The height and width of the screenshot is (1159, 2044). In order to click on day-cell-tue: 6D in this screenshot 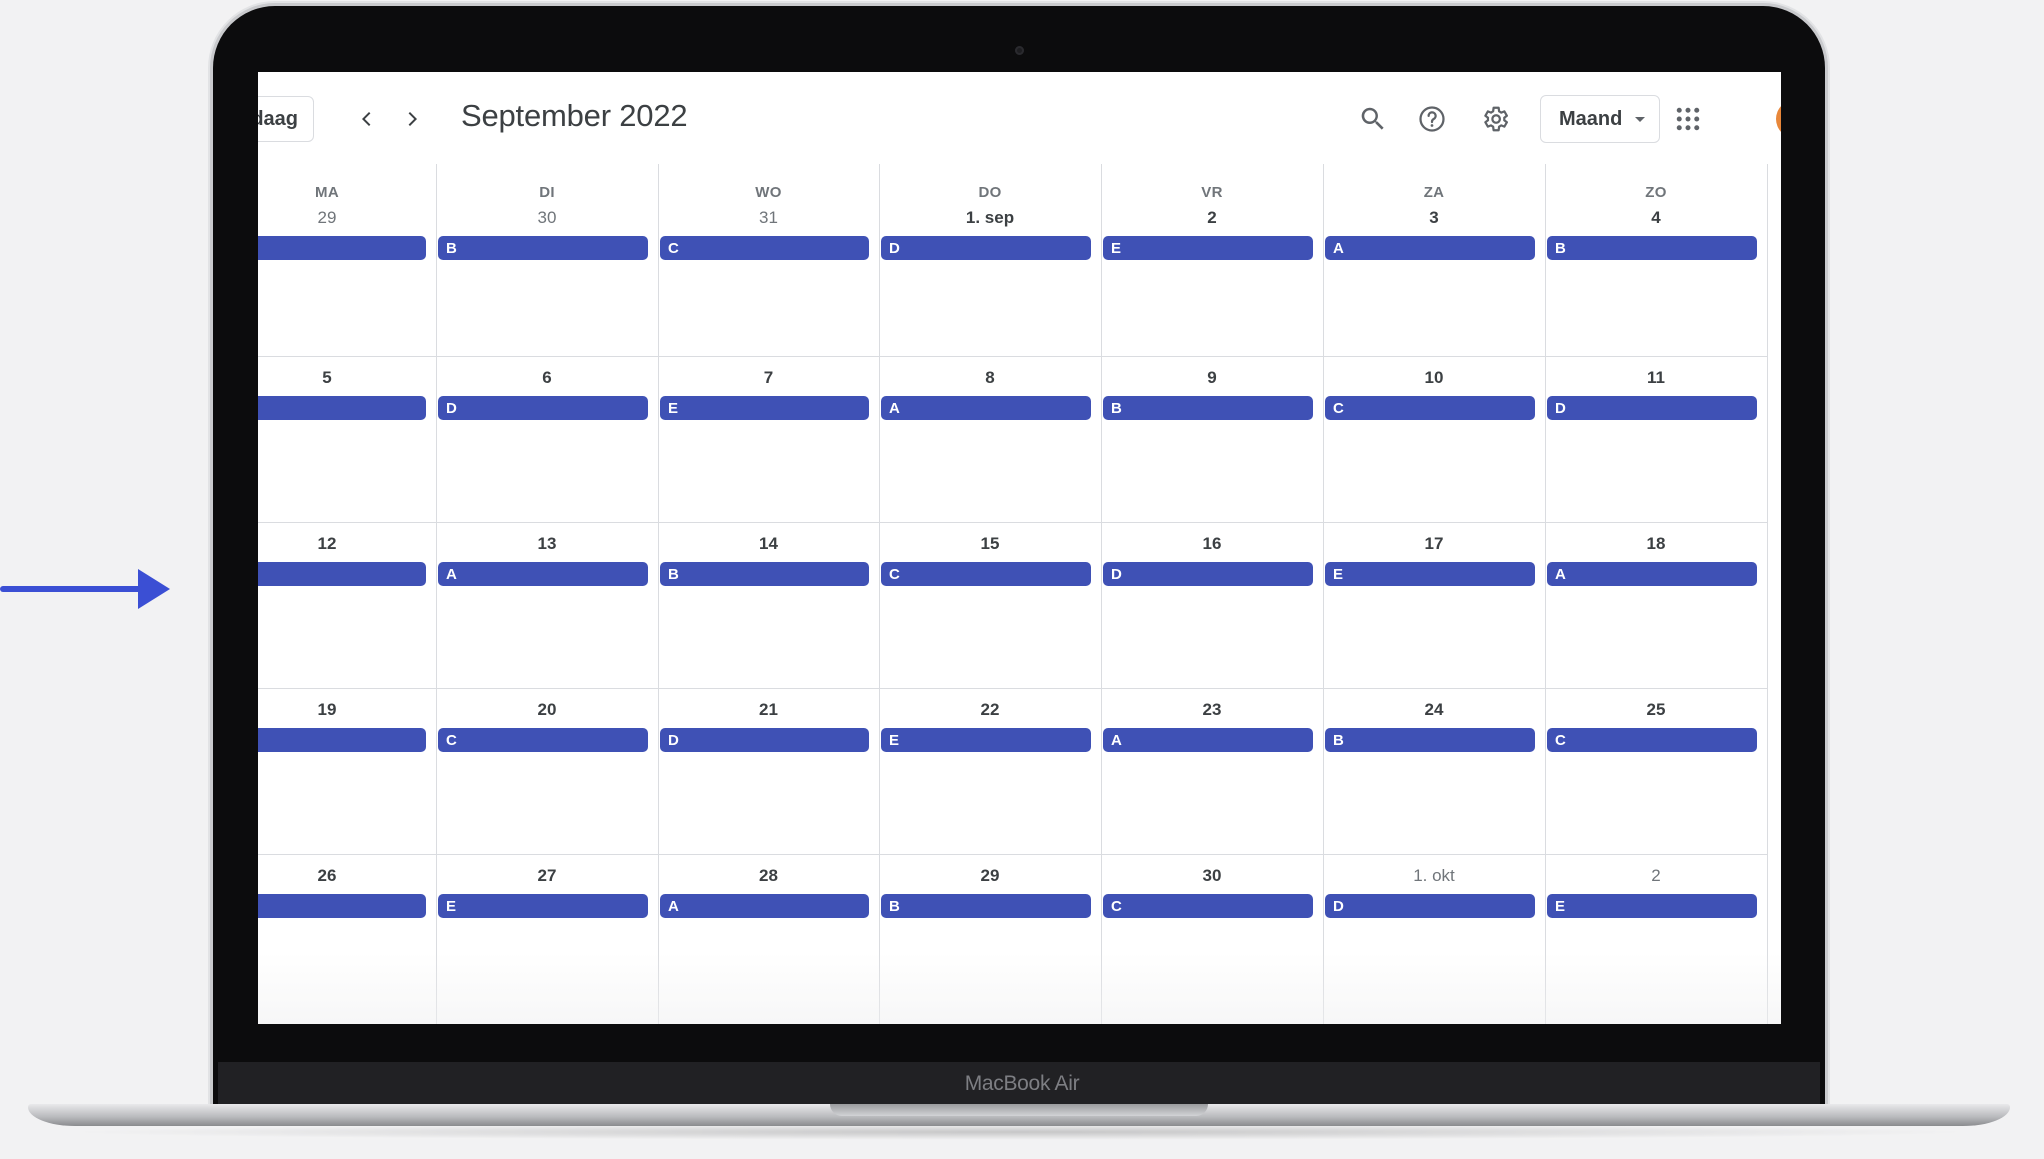, I will do `click(547, 439)`.